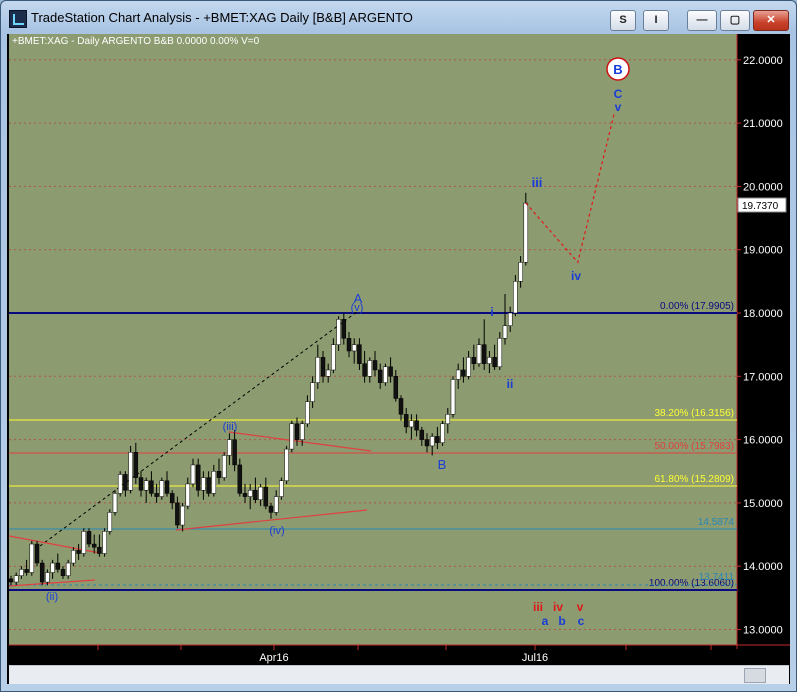  Describe the element at coordinates (697, 306) in the screenshot. I see `fib-label: 0.00% (17.9905)` at that location.